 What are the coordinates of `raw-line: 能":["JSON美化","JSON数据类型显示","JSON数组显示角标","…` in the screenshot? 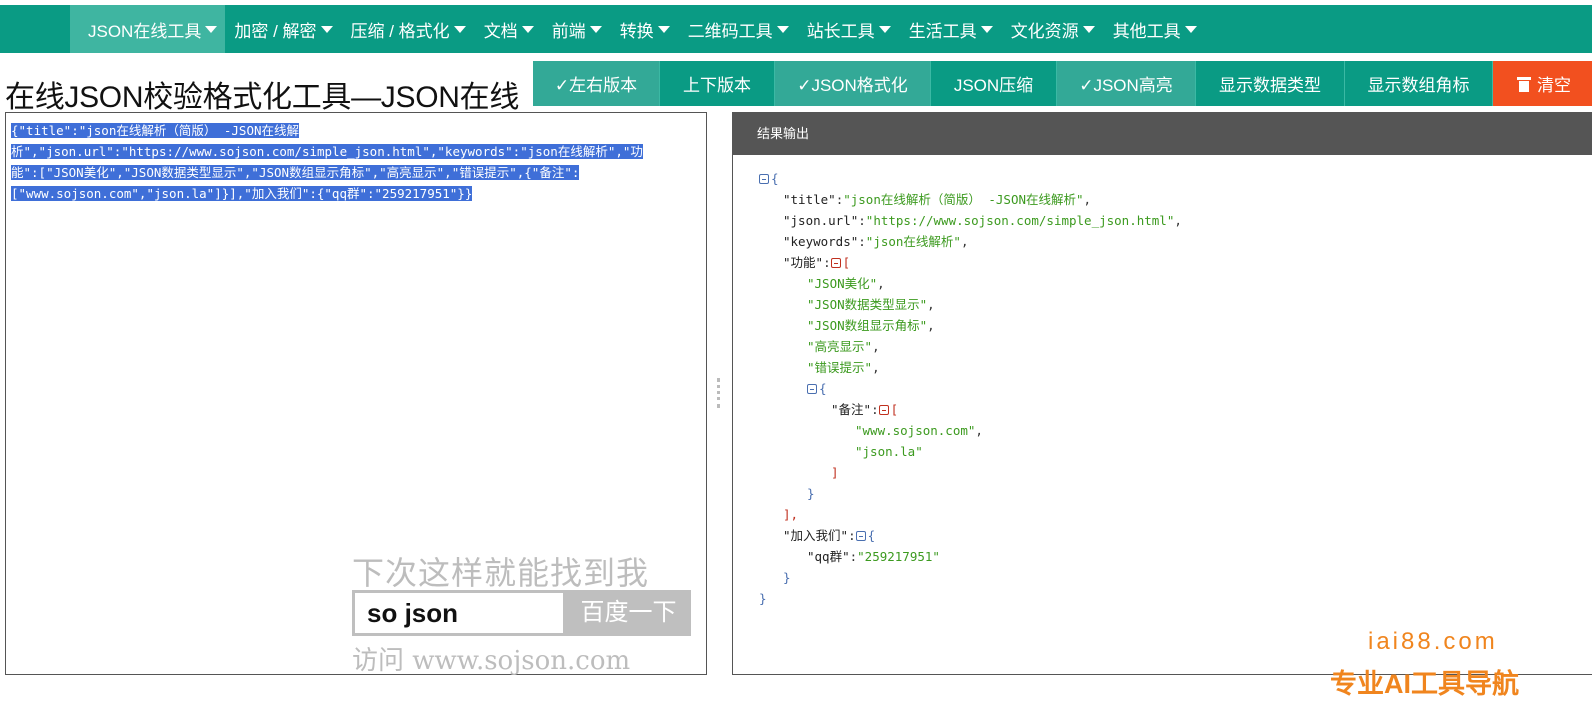 It's located at (295, 172).